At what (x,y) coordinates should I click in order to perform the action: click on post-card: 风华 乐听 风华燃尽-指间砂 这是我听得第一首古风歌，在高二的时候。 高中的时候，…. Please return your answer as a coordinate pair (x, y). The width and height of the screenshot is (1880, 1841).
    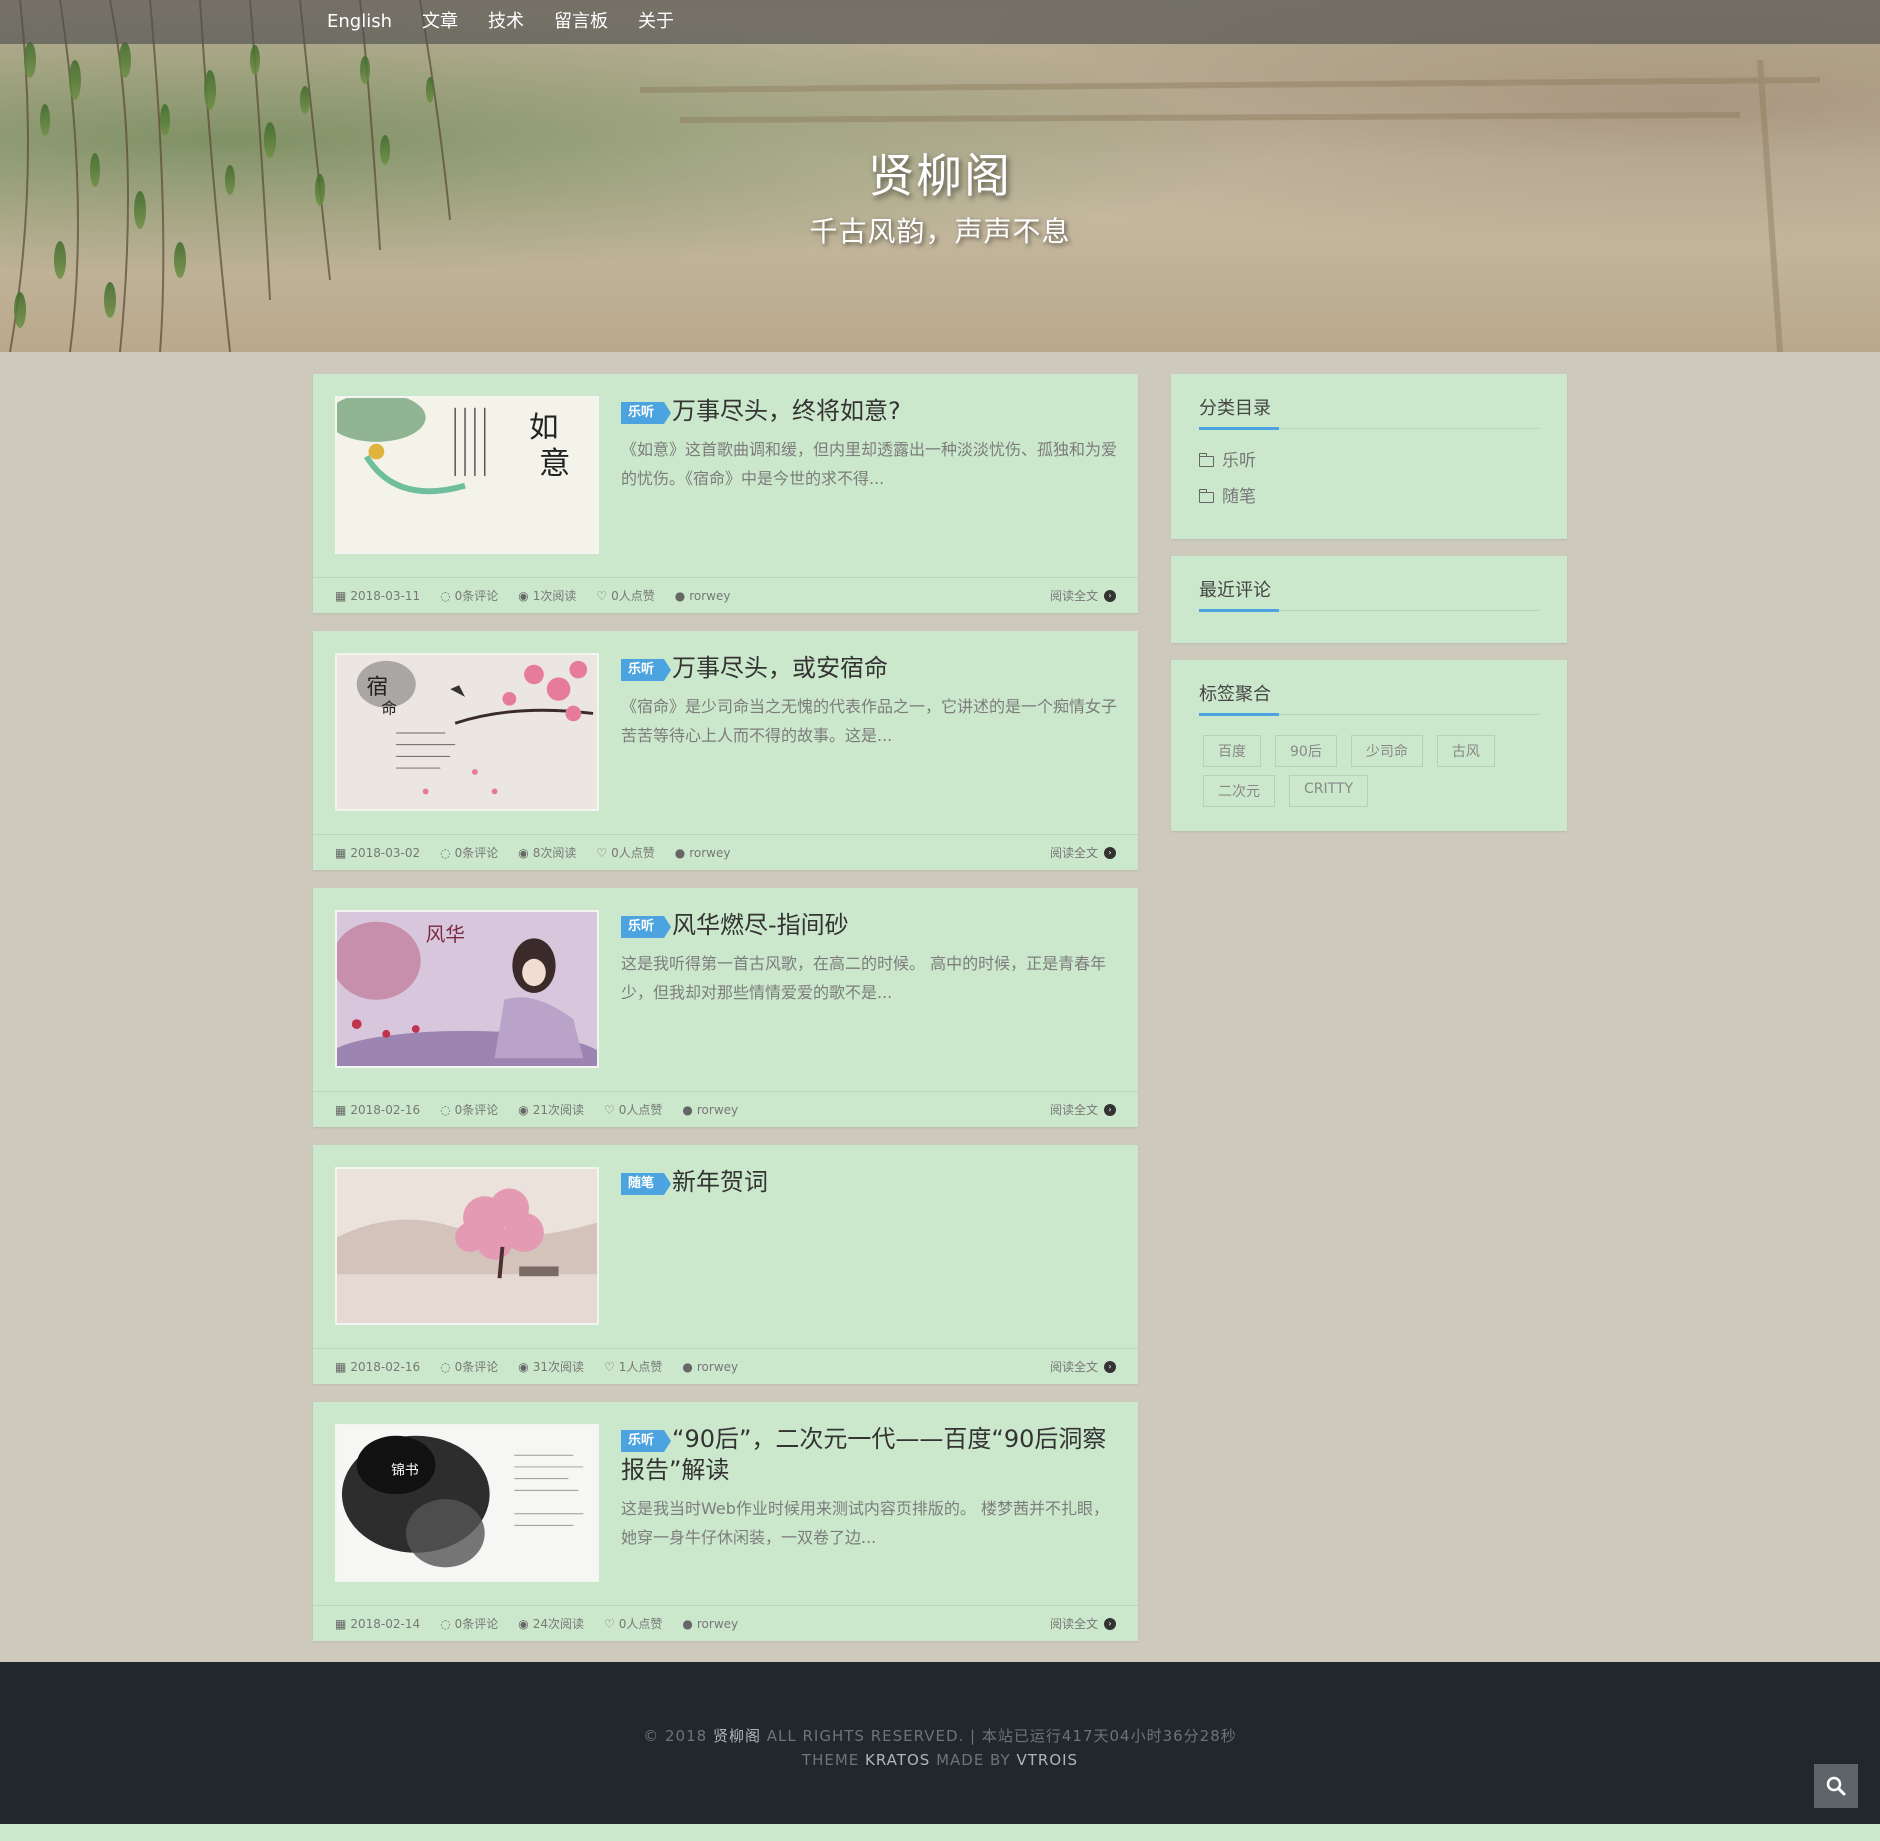
    Looking at the image, I should click on (725, 1007).